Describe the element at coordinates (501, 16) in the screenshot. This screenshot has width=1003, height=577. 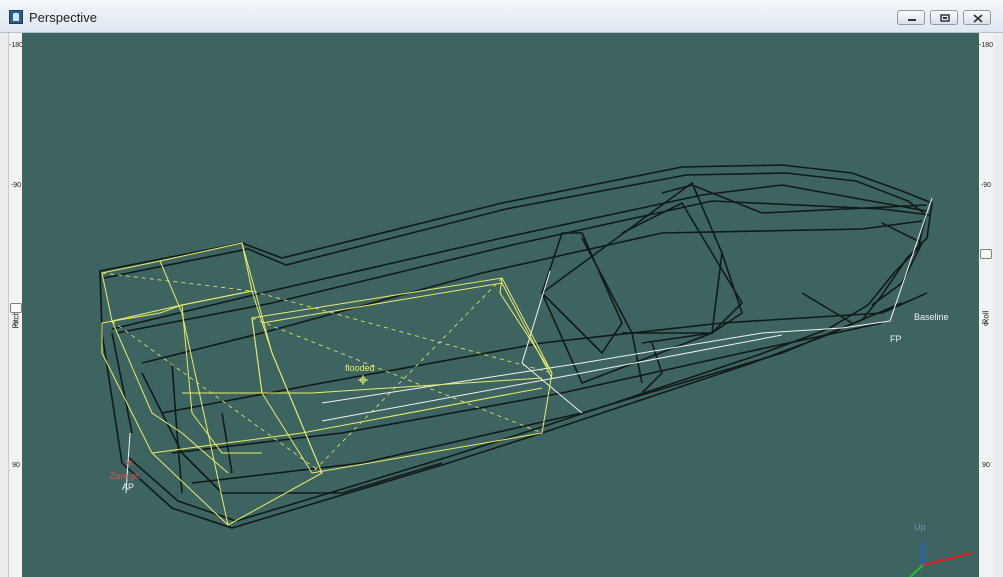
I see `title-bar: Perspective` at that location.